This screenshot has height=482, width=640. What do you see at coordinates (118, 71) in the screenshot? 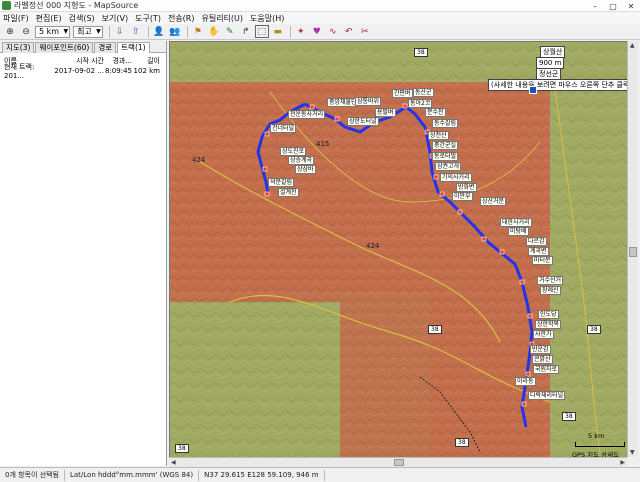
I see `track-time: 8:09:45` at bounding box center [118, 71].